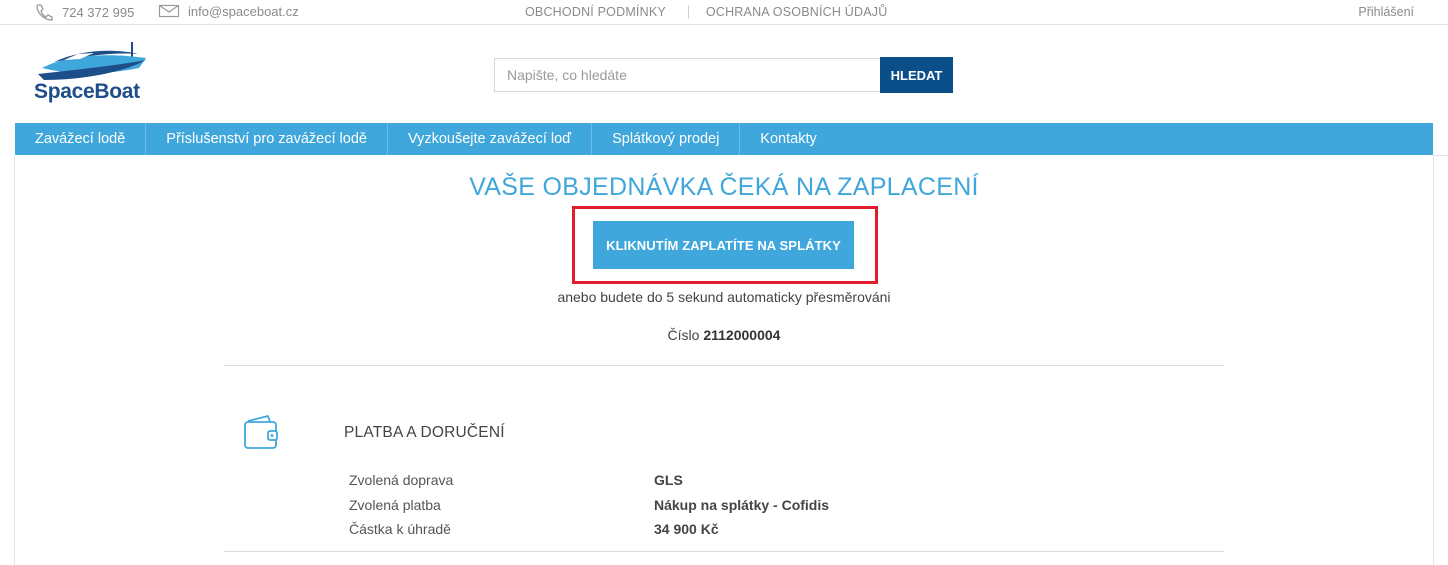 This screenshot has height=565, width=1448. Describe the element at coordinates (14, 360) in the screenshot. I see `content-border-left` at that location.